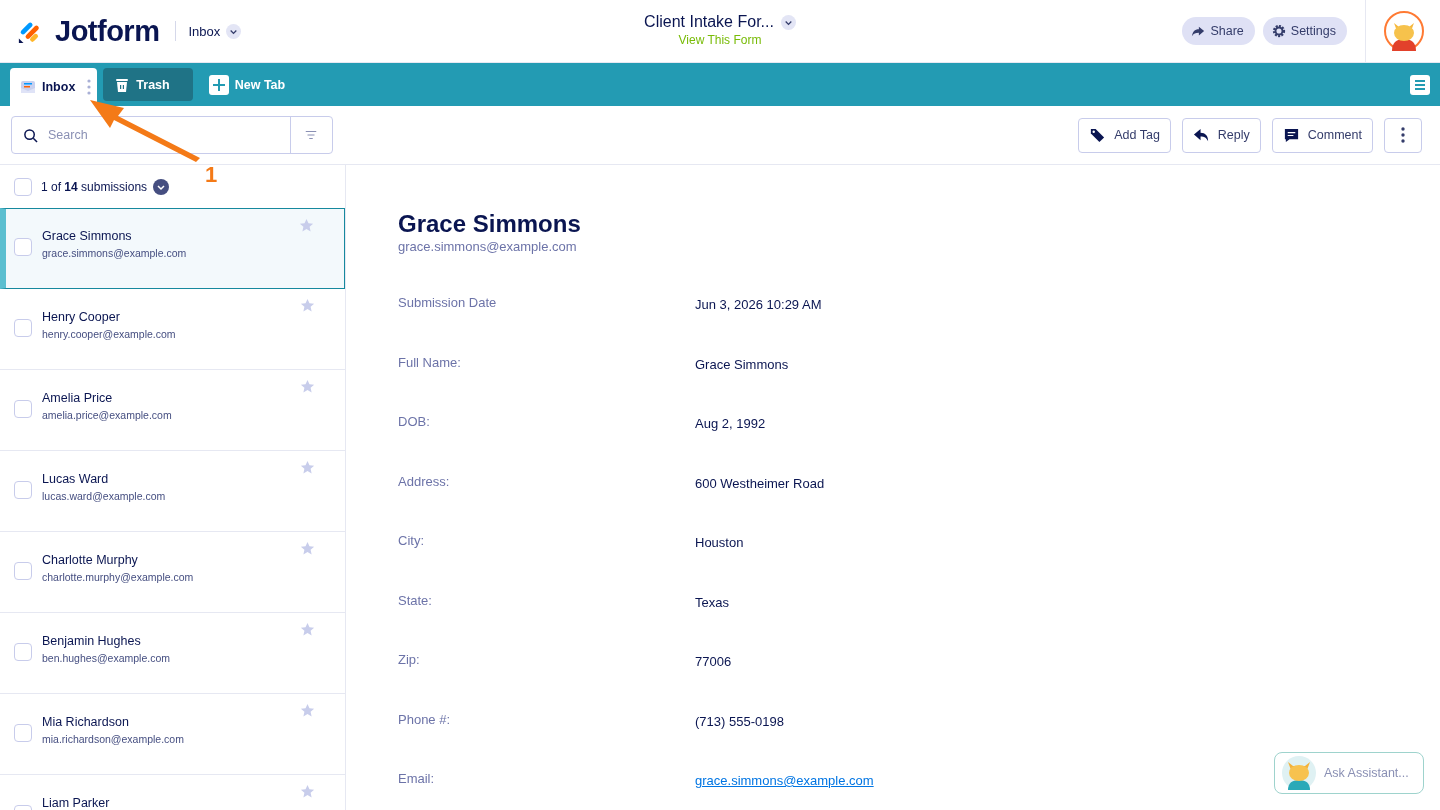  What do you see at coordinates (76, 479) in the screenshot?
I see `submitter-name: Lucas Ward` at bounding box center [76, 479].